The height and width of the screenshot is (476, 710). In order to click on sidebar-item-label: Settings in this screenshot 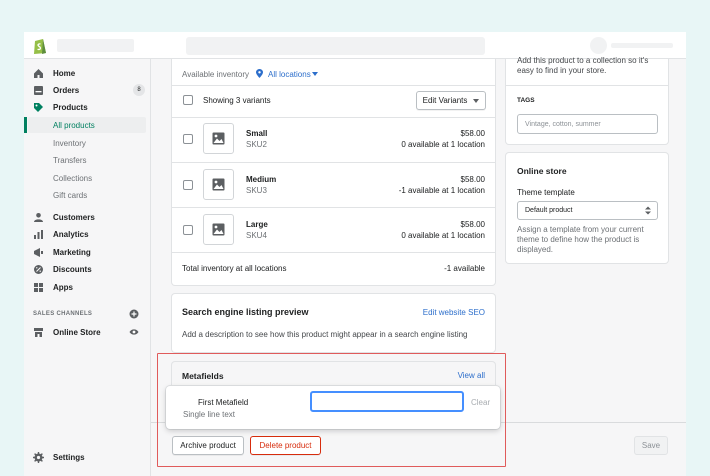, I will do `click(69, 457)`.